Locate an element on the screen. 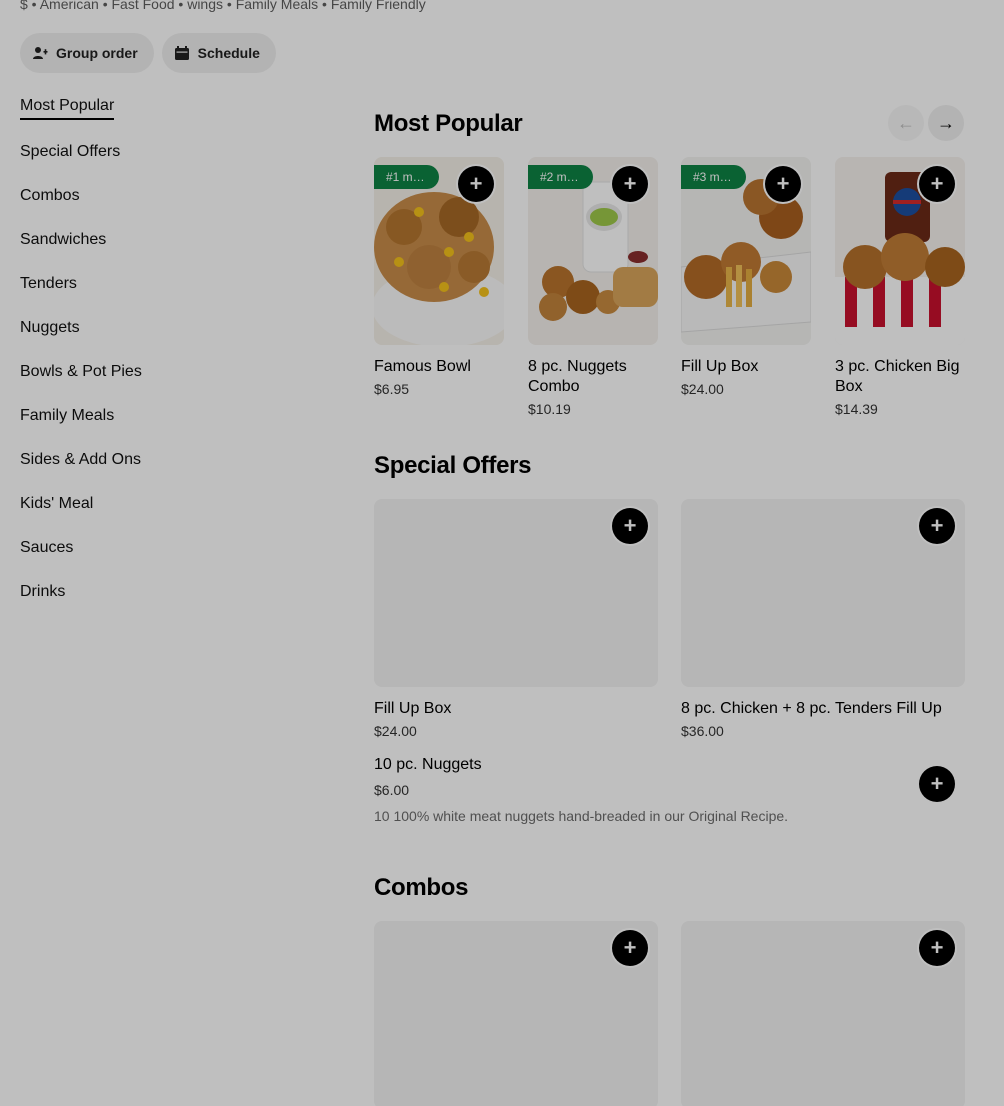 The width and height of the screenshot is (1004, 1106). sidebar-item-kids-meal: Kids' Meal is located at coordinates (170, 516).